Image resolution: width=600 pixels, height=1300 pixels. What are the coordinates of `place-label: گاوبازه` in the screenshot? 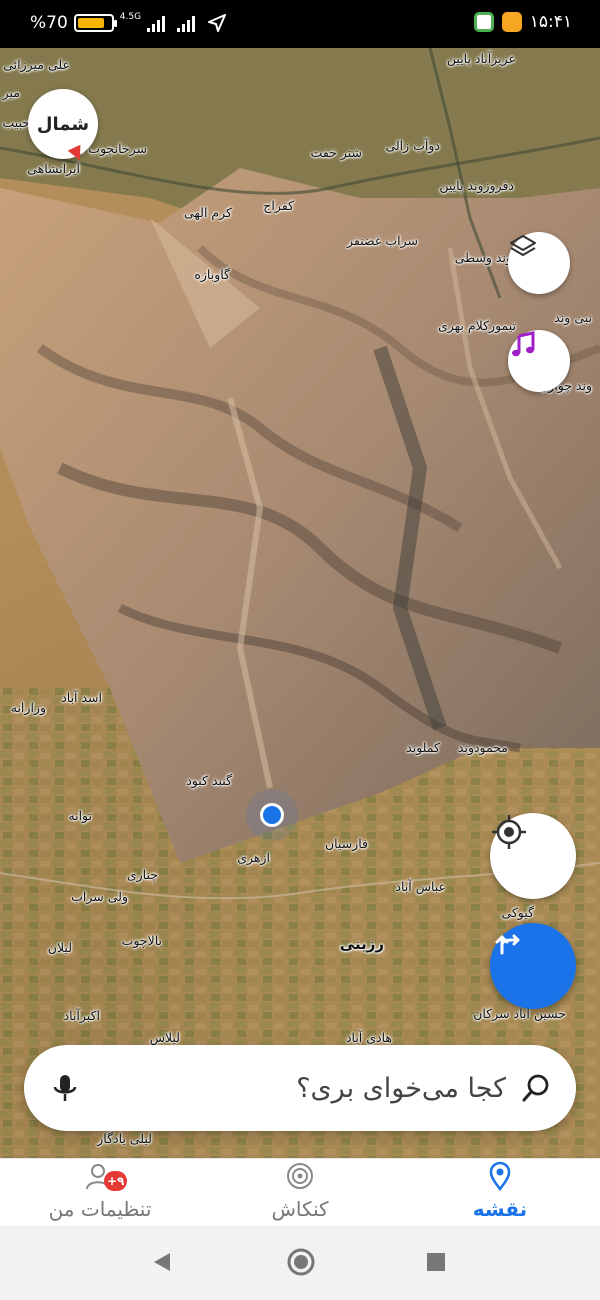 It's located at (212, 274).